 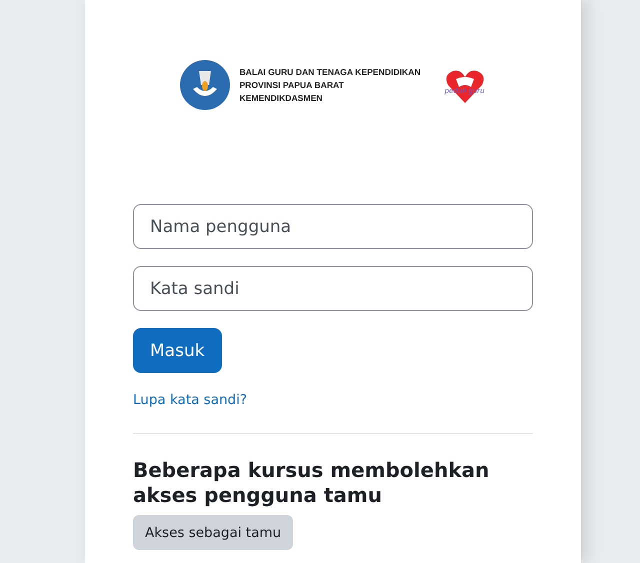 What do you see at coordinates (311, 483) in the screenshot?
I see `guest-heading: Beberapa kursus membolehkan akses pengguna tamu` at bounding box center [311, 483].